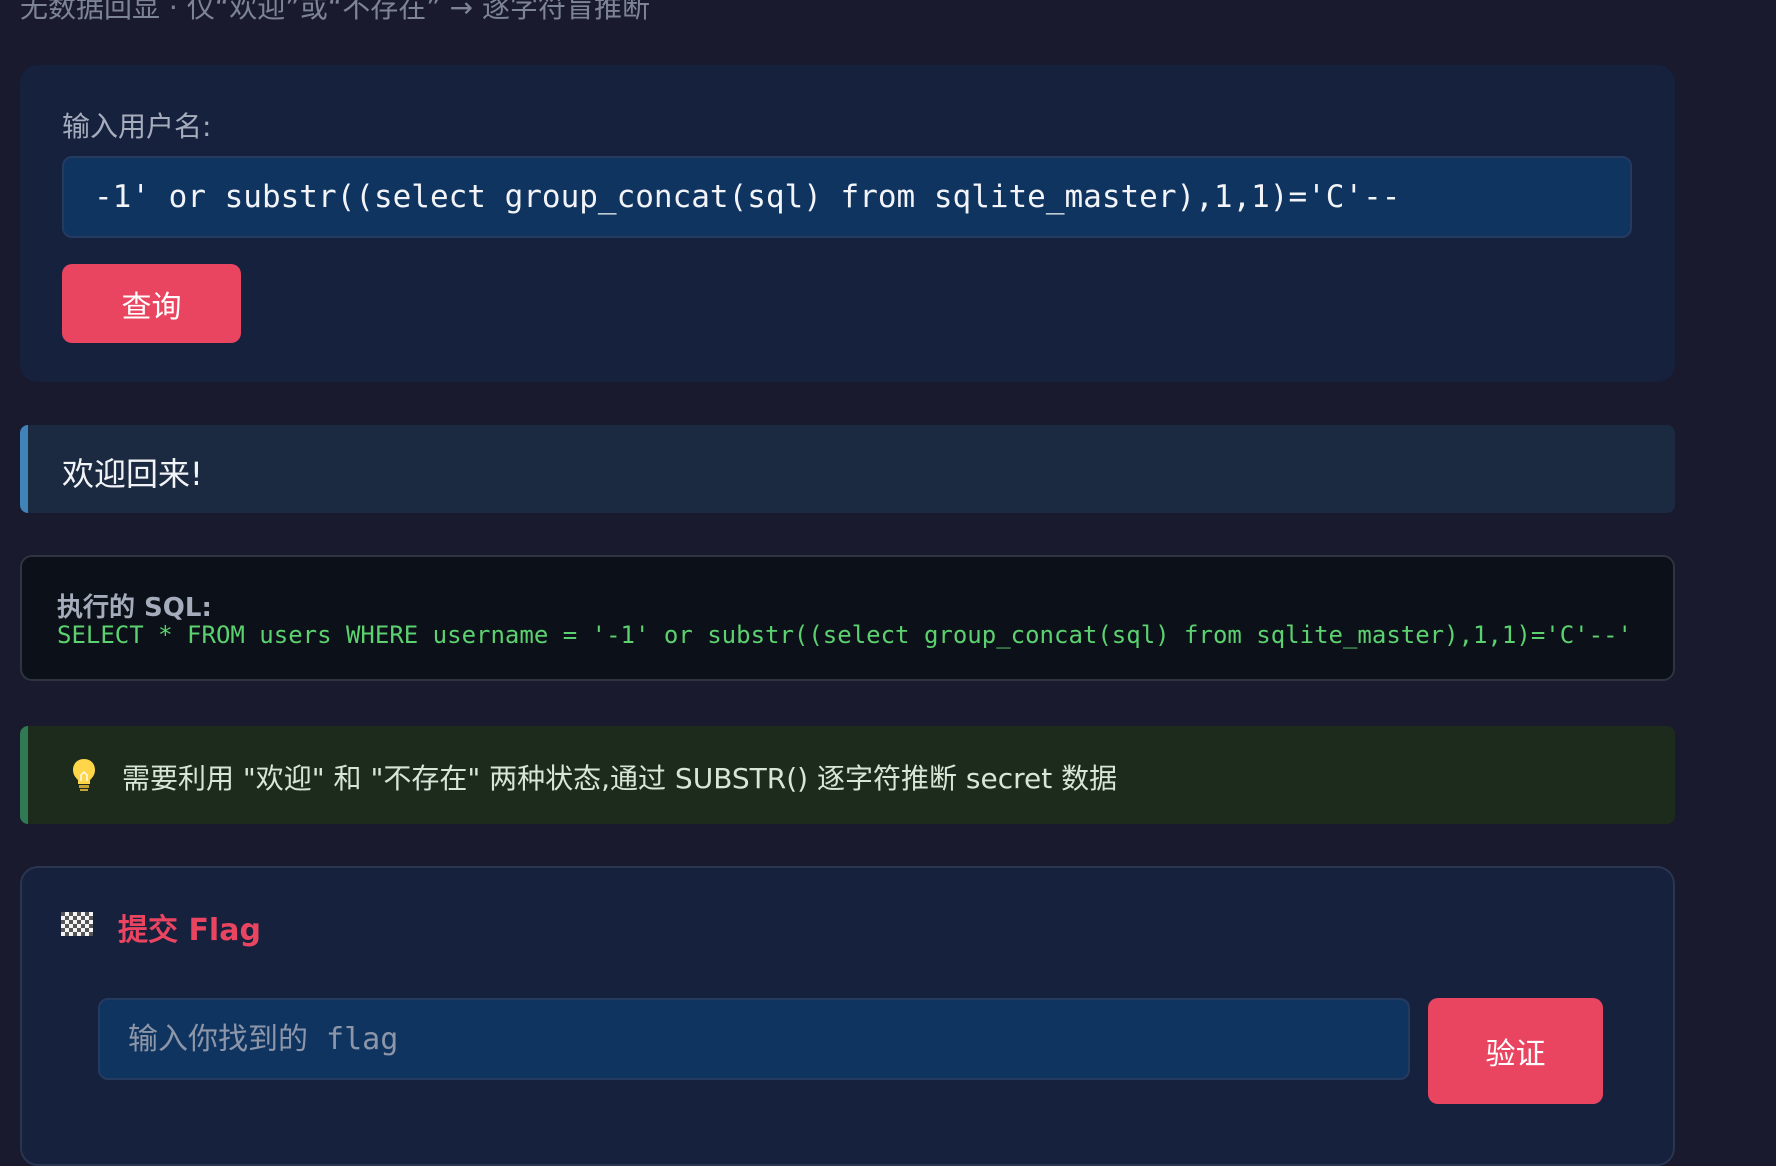  What do you see at coordinates (134, 608) in the screenshot?
I see `executed-sql-label: 执行的 SQL:` at bounding box center [134, 608].